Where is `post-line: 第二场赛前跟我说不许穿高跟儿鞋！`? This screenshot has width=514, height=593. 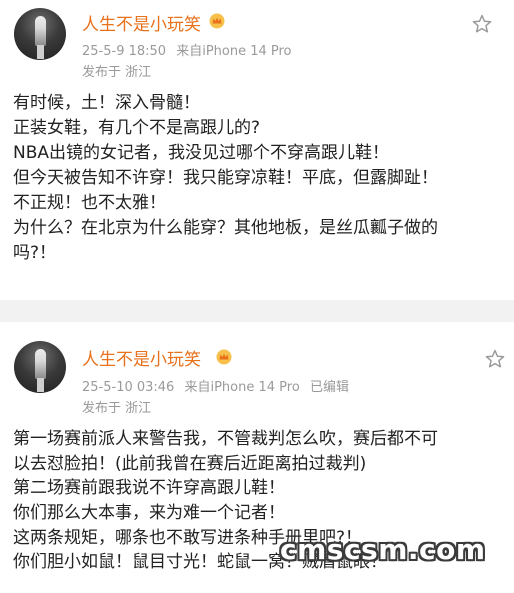 post-line: 第二场赛前跟我说不许穿高跟儿鞋！ is located at coordinates (149, 488).